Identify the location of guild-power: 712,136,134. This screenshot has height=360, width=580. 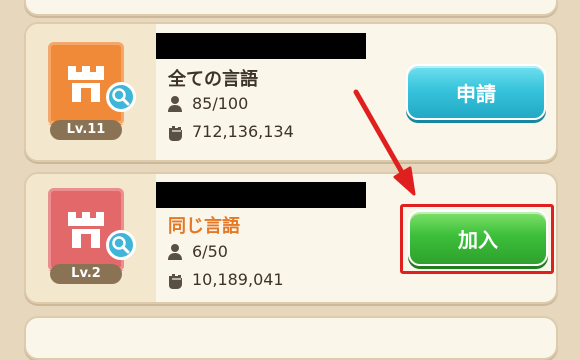
(243, 131).